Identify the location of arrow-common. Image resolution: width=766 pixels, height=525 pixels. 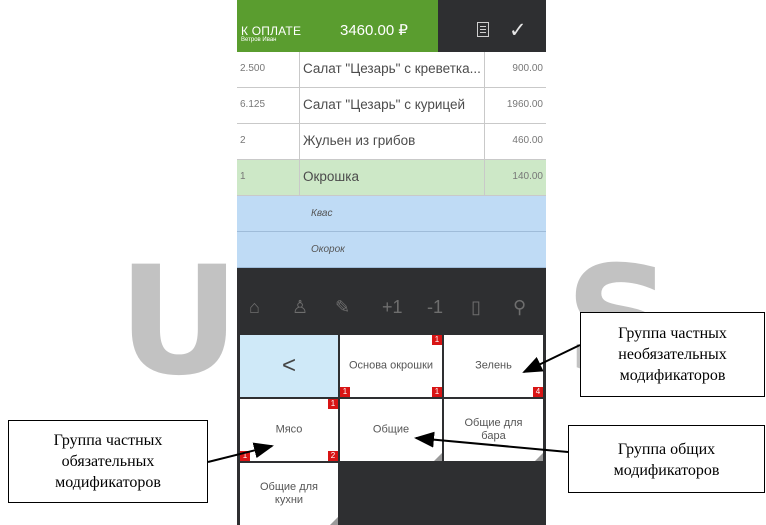
(491, 442).